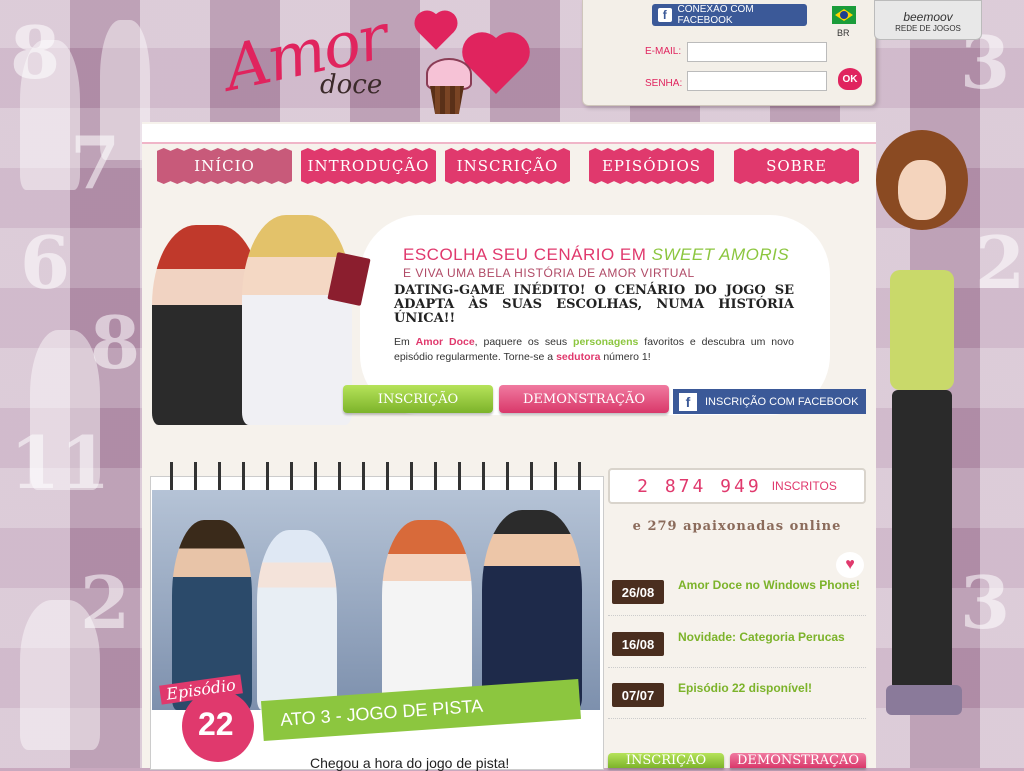 The image size is (1024, 771). What do you see at coordinates (796, 166) in the screenshot?
I see `tab-sobre: SOBRE` at bounding box center [796, 166].